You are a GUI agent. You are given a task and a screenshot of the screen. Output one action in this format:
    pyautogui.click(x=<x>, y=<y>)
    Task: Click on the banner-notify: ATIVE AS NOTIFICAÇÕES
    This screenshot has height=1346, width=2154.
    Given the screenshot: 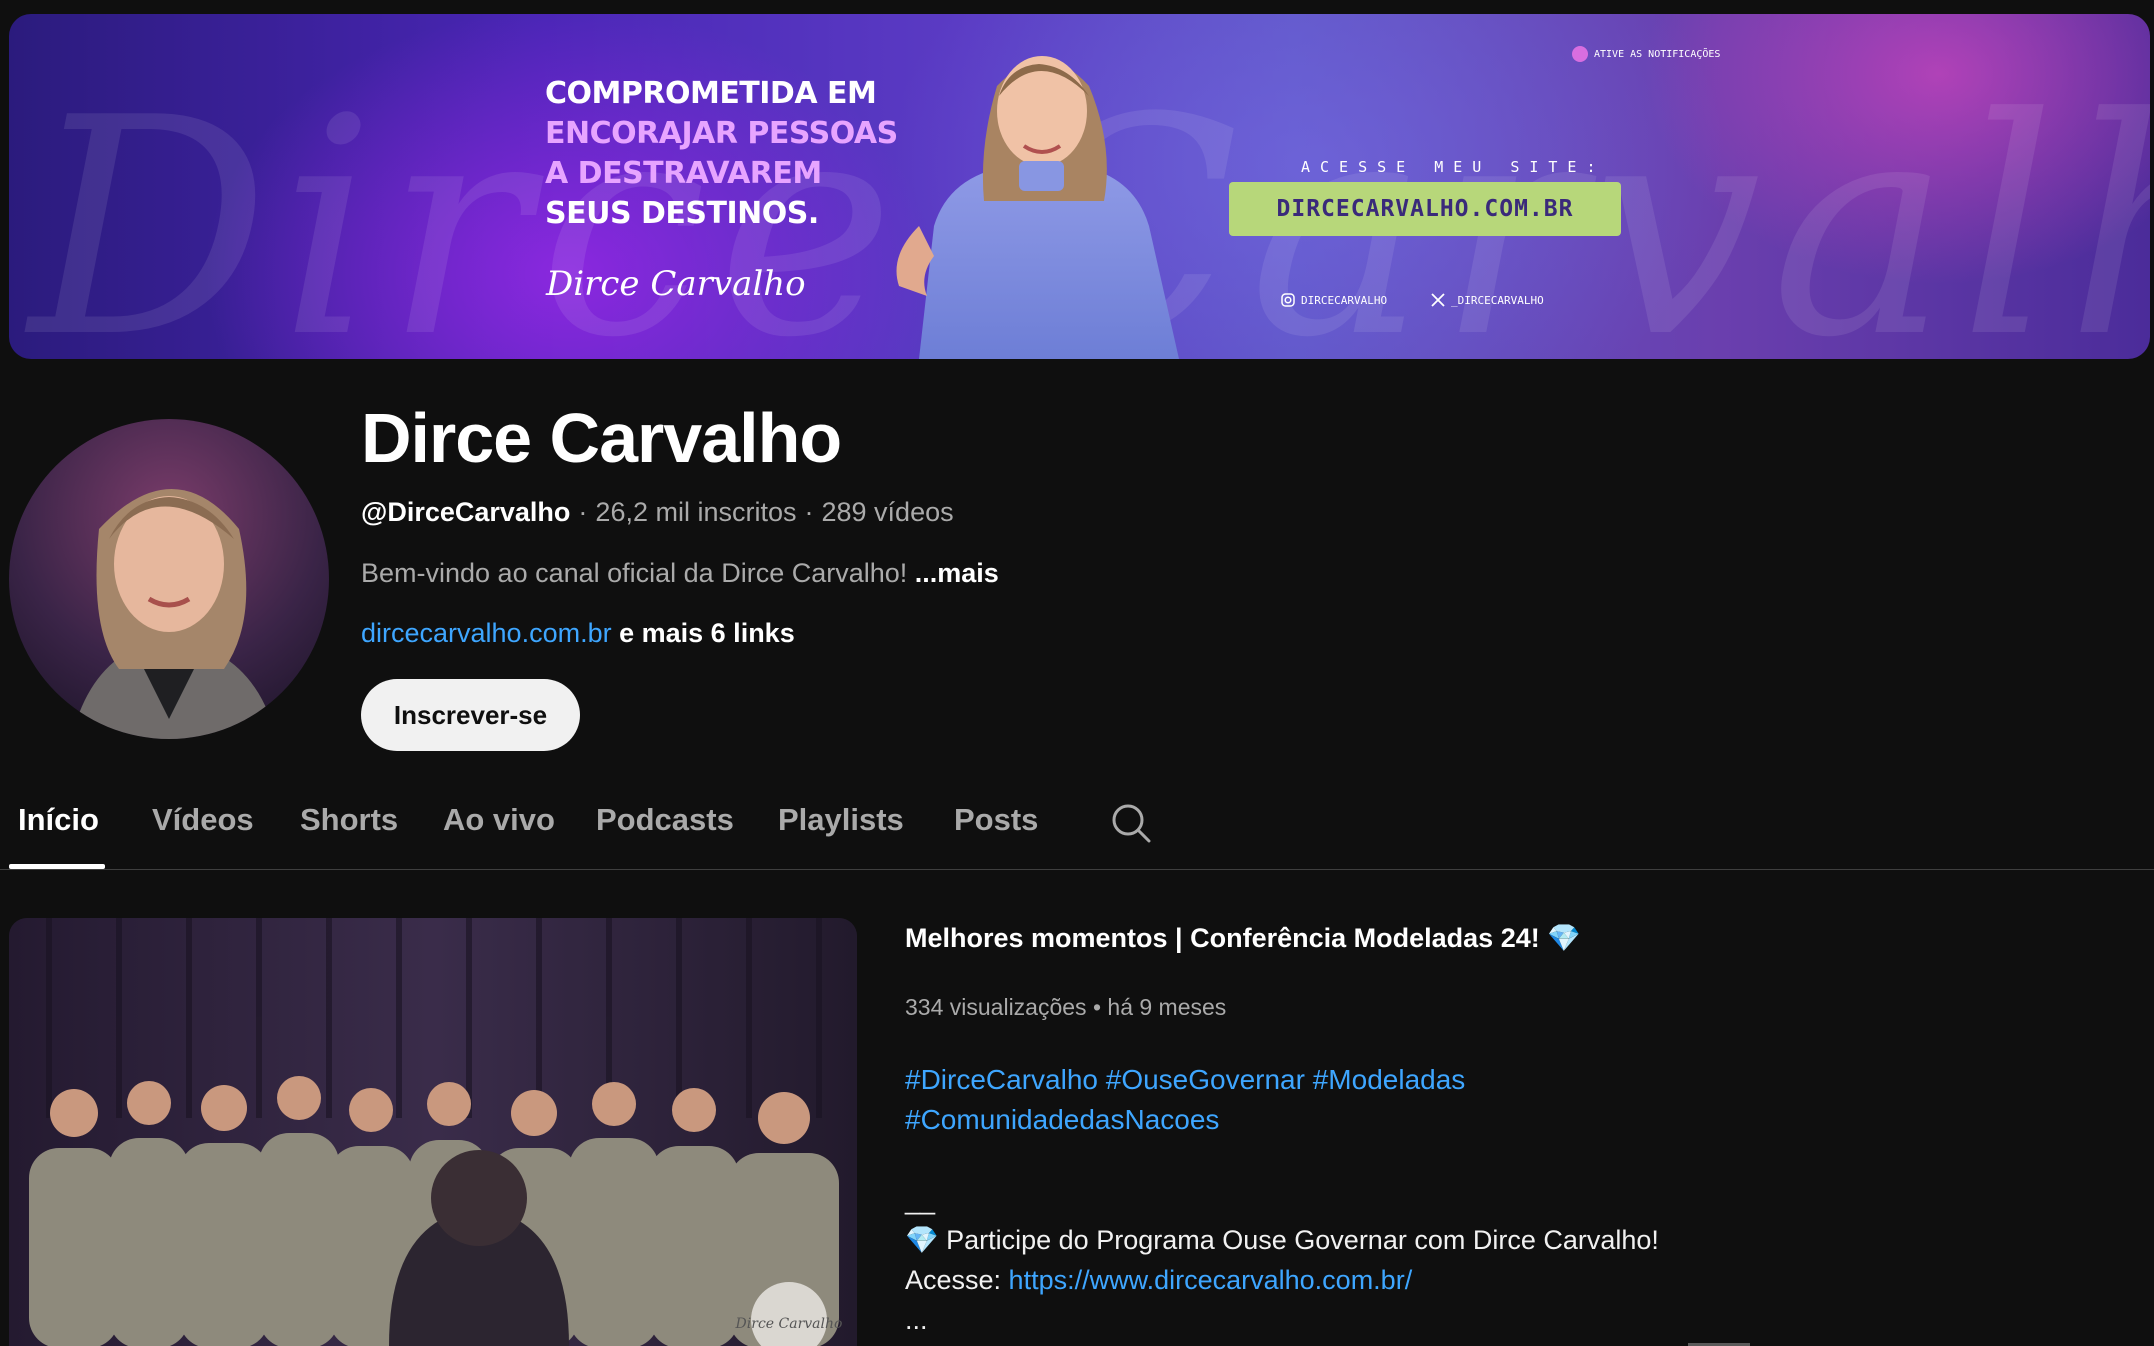 What is the action you would take?
    pyautogui.click(x=1646, y=54)
    